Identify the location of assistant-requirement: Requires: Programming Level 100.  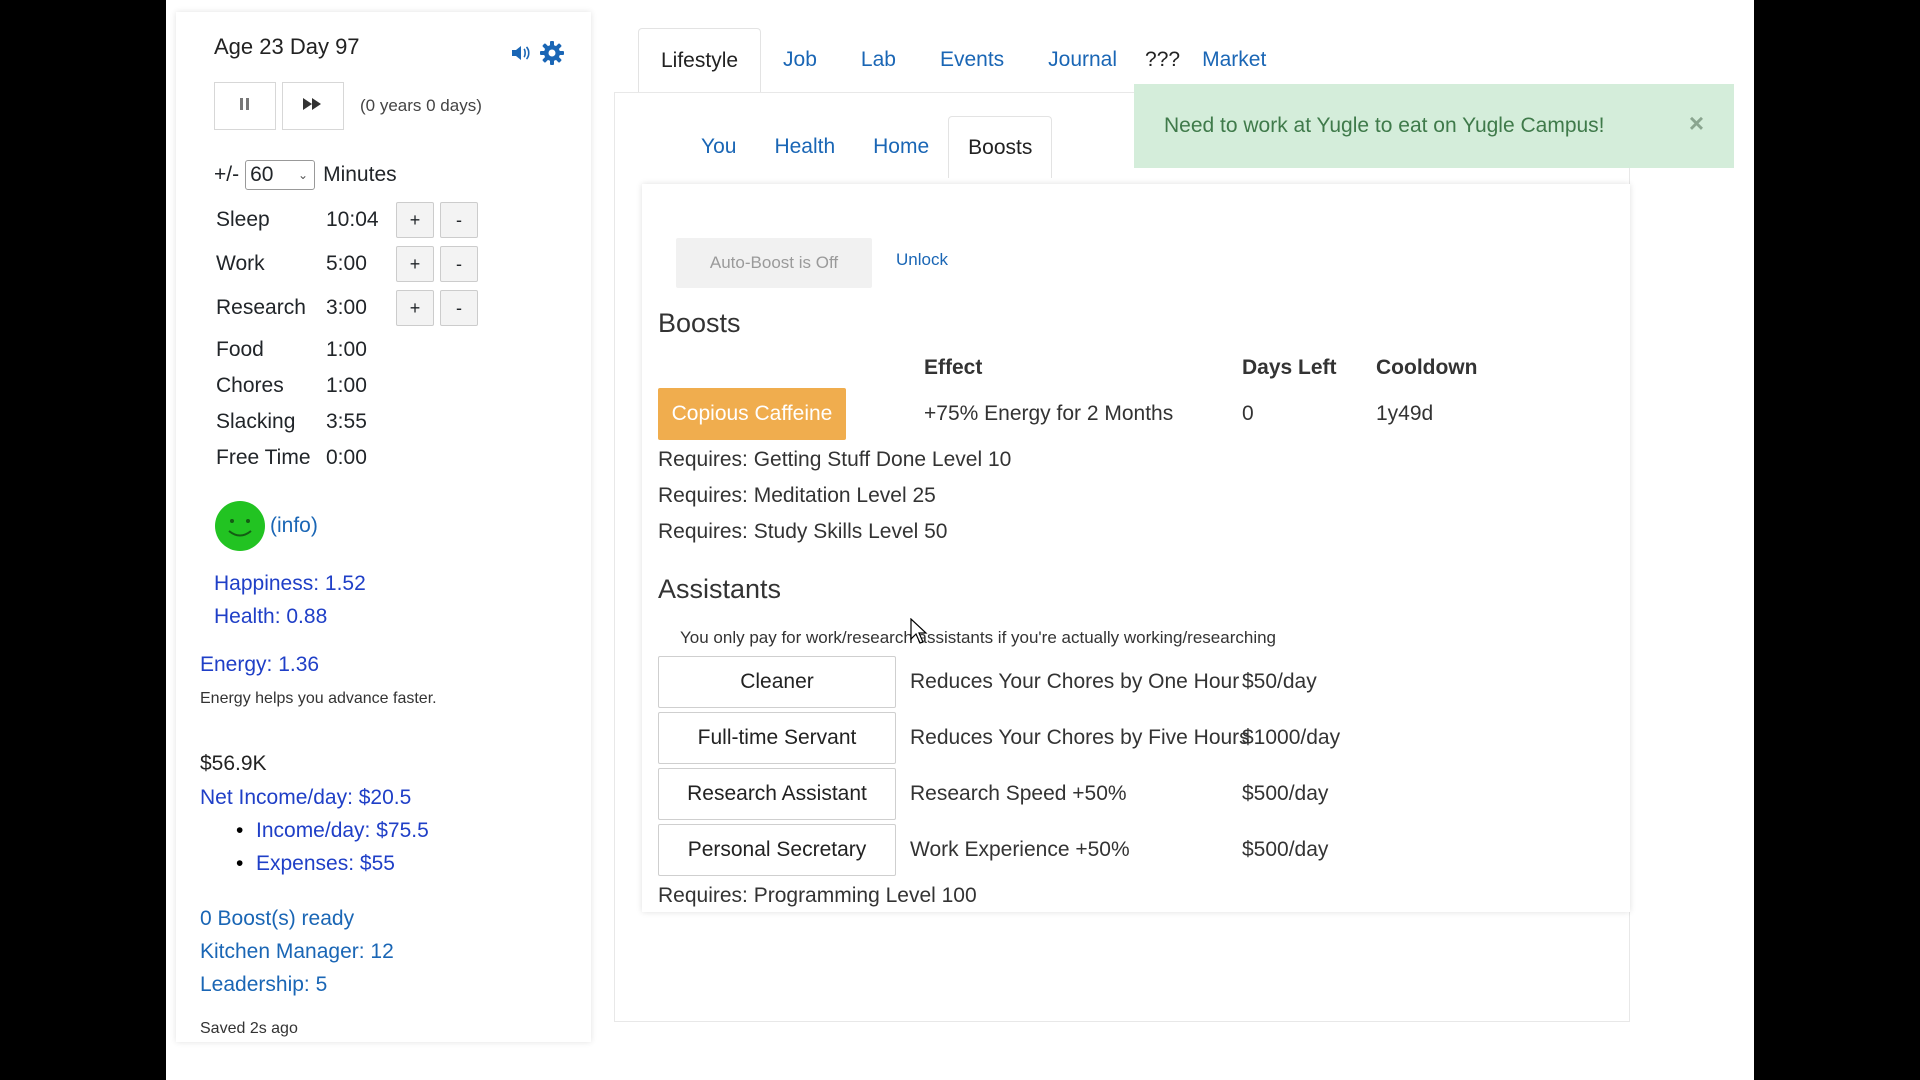
(817, 895).